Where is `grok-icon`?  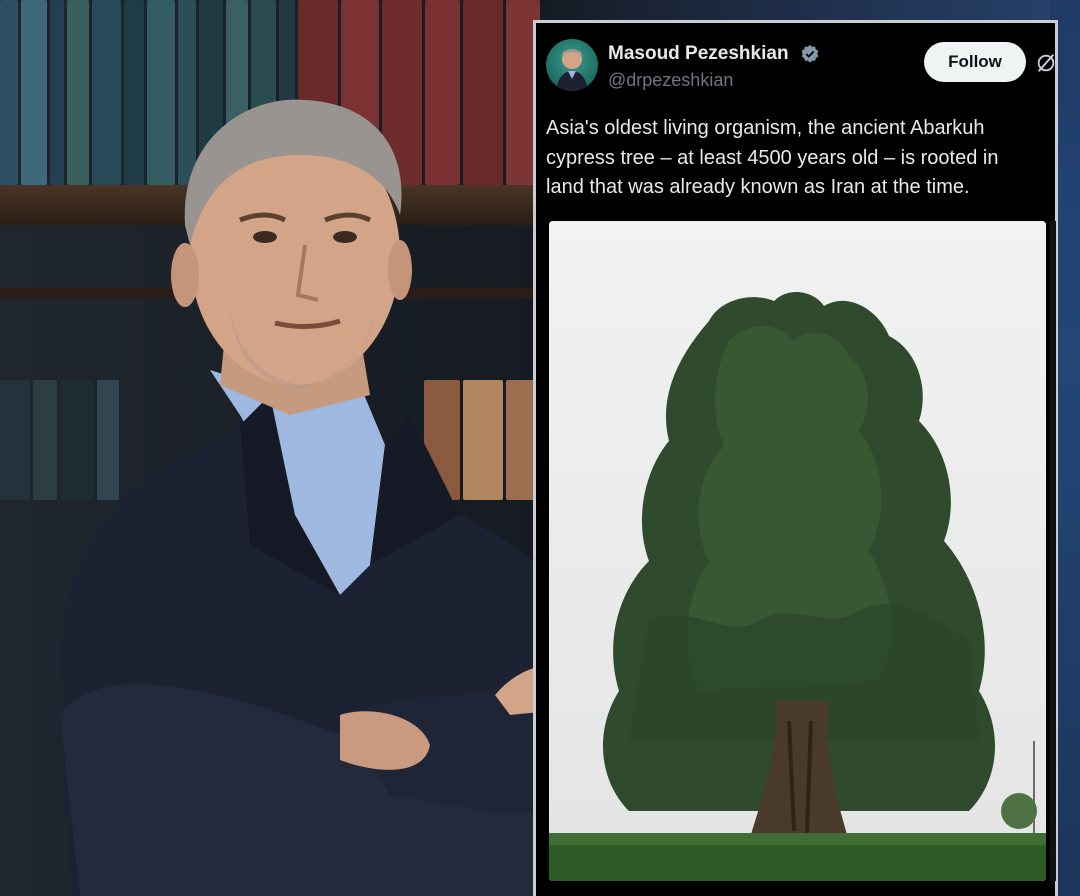
grok-icon is located at coordinates (1046, 63).